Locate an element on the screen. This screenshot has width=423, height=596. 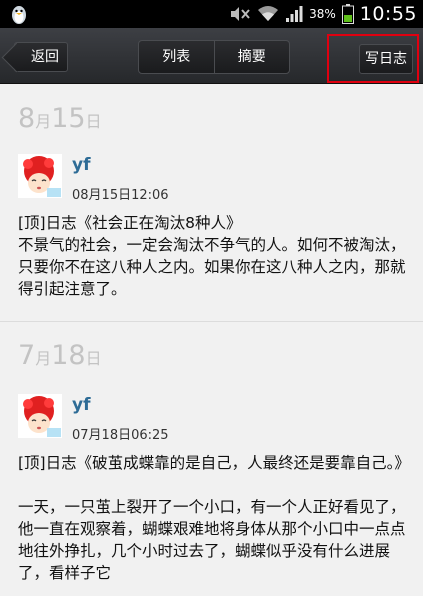
entry-date: 8月15日 is located at coordinates (60, 118).